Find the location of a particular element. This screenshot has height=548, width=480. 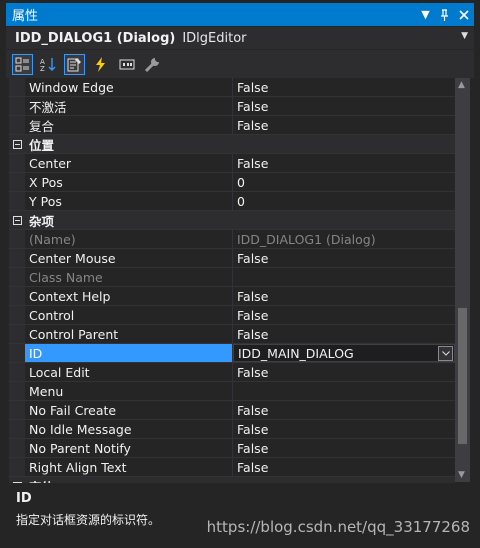

property-row: Class Name is located at coordinates (232, 277).